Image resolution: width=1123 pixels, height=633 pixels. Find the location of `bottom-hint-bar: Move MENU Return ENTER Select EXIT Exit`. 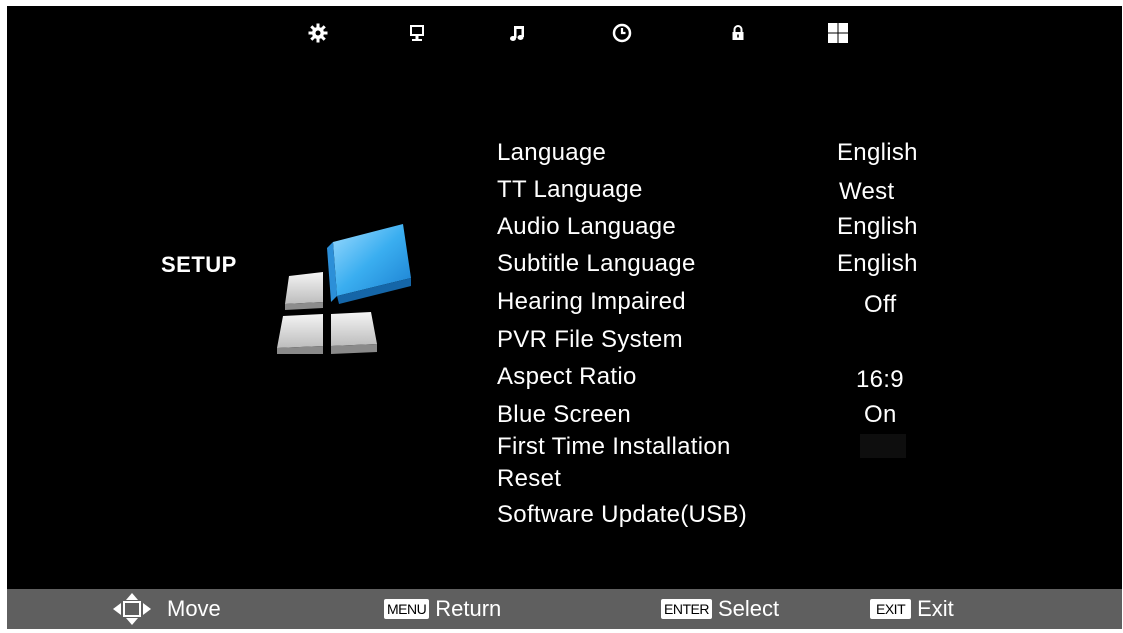

bottom-hint-bar: Move MENU Return ENTER Select EXIT Exit is located at coordinates (564, 609).